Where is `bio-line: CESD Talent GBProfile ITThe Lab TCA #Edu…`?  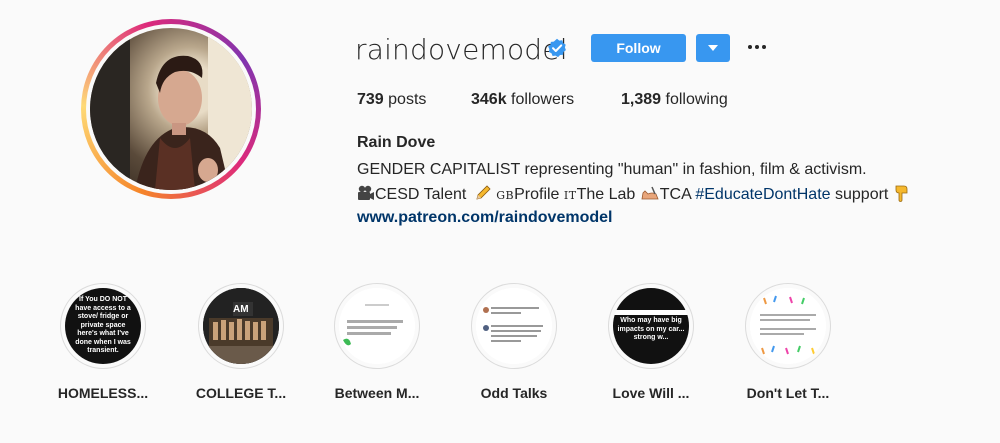
bio-line: CESD Talent GBProfile ITThe Lab TCA #Edu… is located at coordinates (633, 195).